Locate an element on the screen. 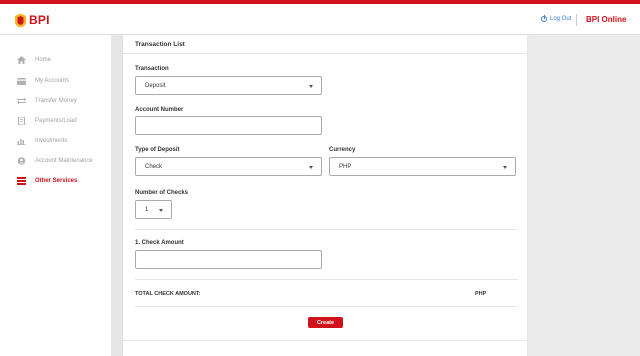 This screenshot has width=640, height=356. transfer-icon is located at coordinates (21, 101).